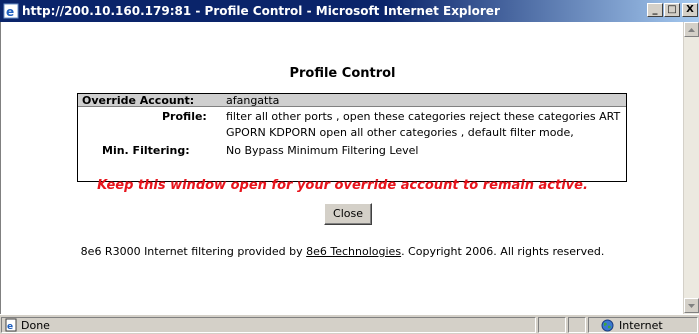 The width and height of the screenshot is (699, 334). I want to click on profile-label: Profile:, so click(184, 116).